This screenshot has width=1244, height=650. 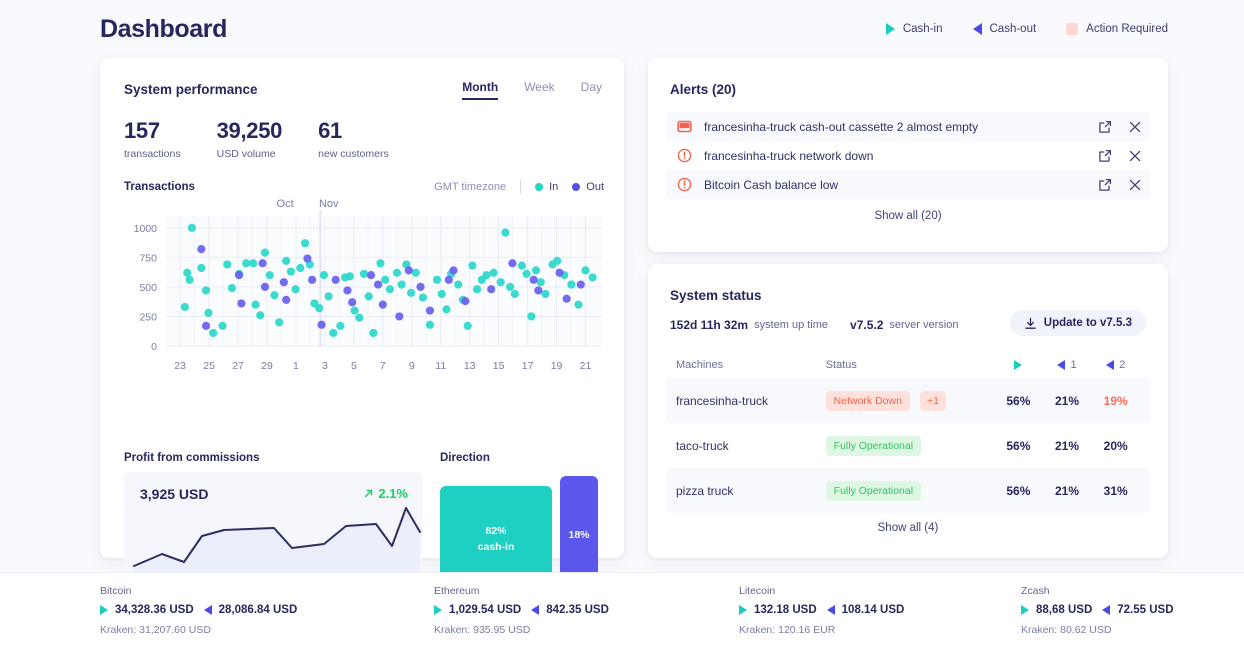 What do you see at coordinates (1117, 29) in the screenshot?
I see `legend-action-required: Action Required` at bounding box center [1117, 29].